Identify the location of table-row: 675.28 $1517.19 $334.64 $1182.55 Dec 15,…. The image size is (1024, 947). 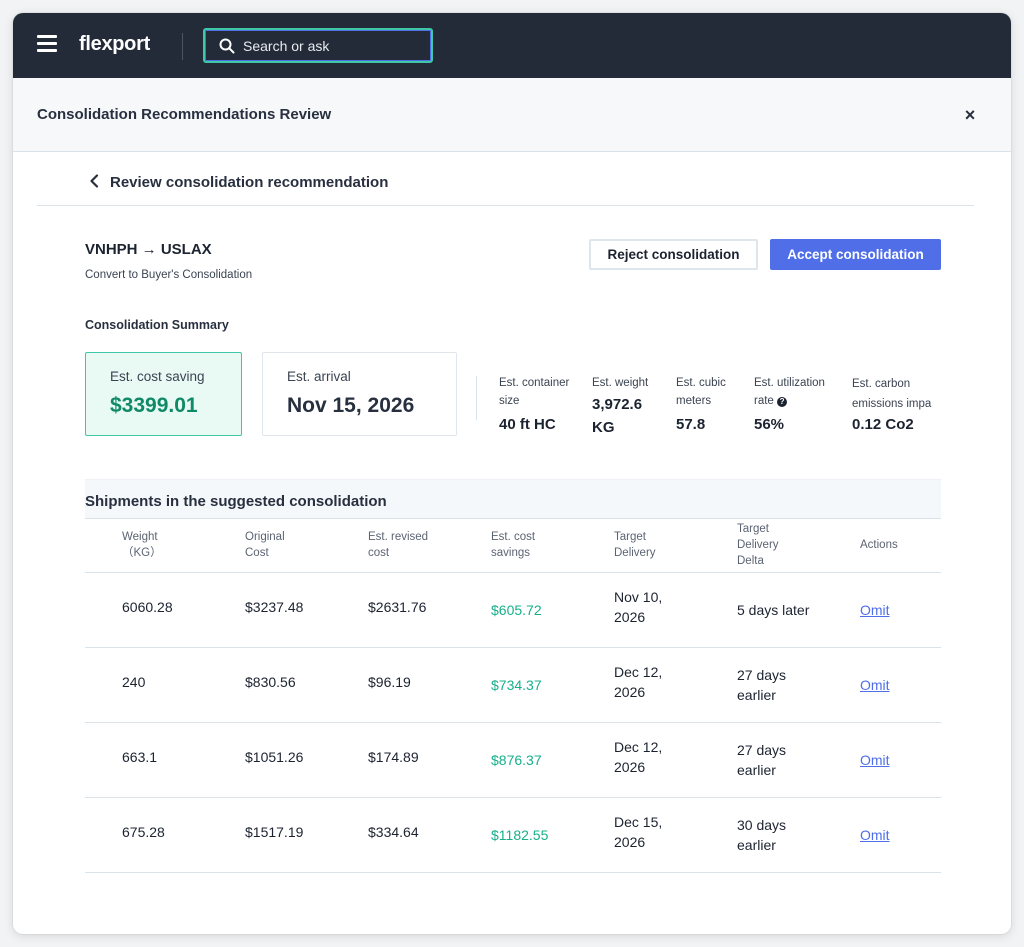
(513, 835).